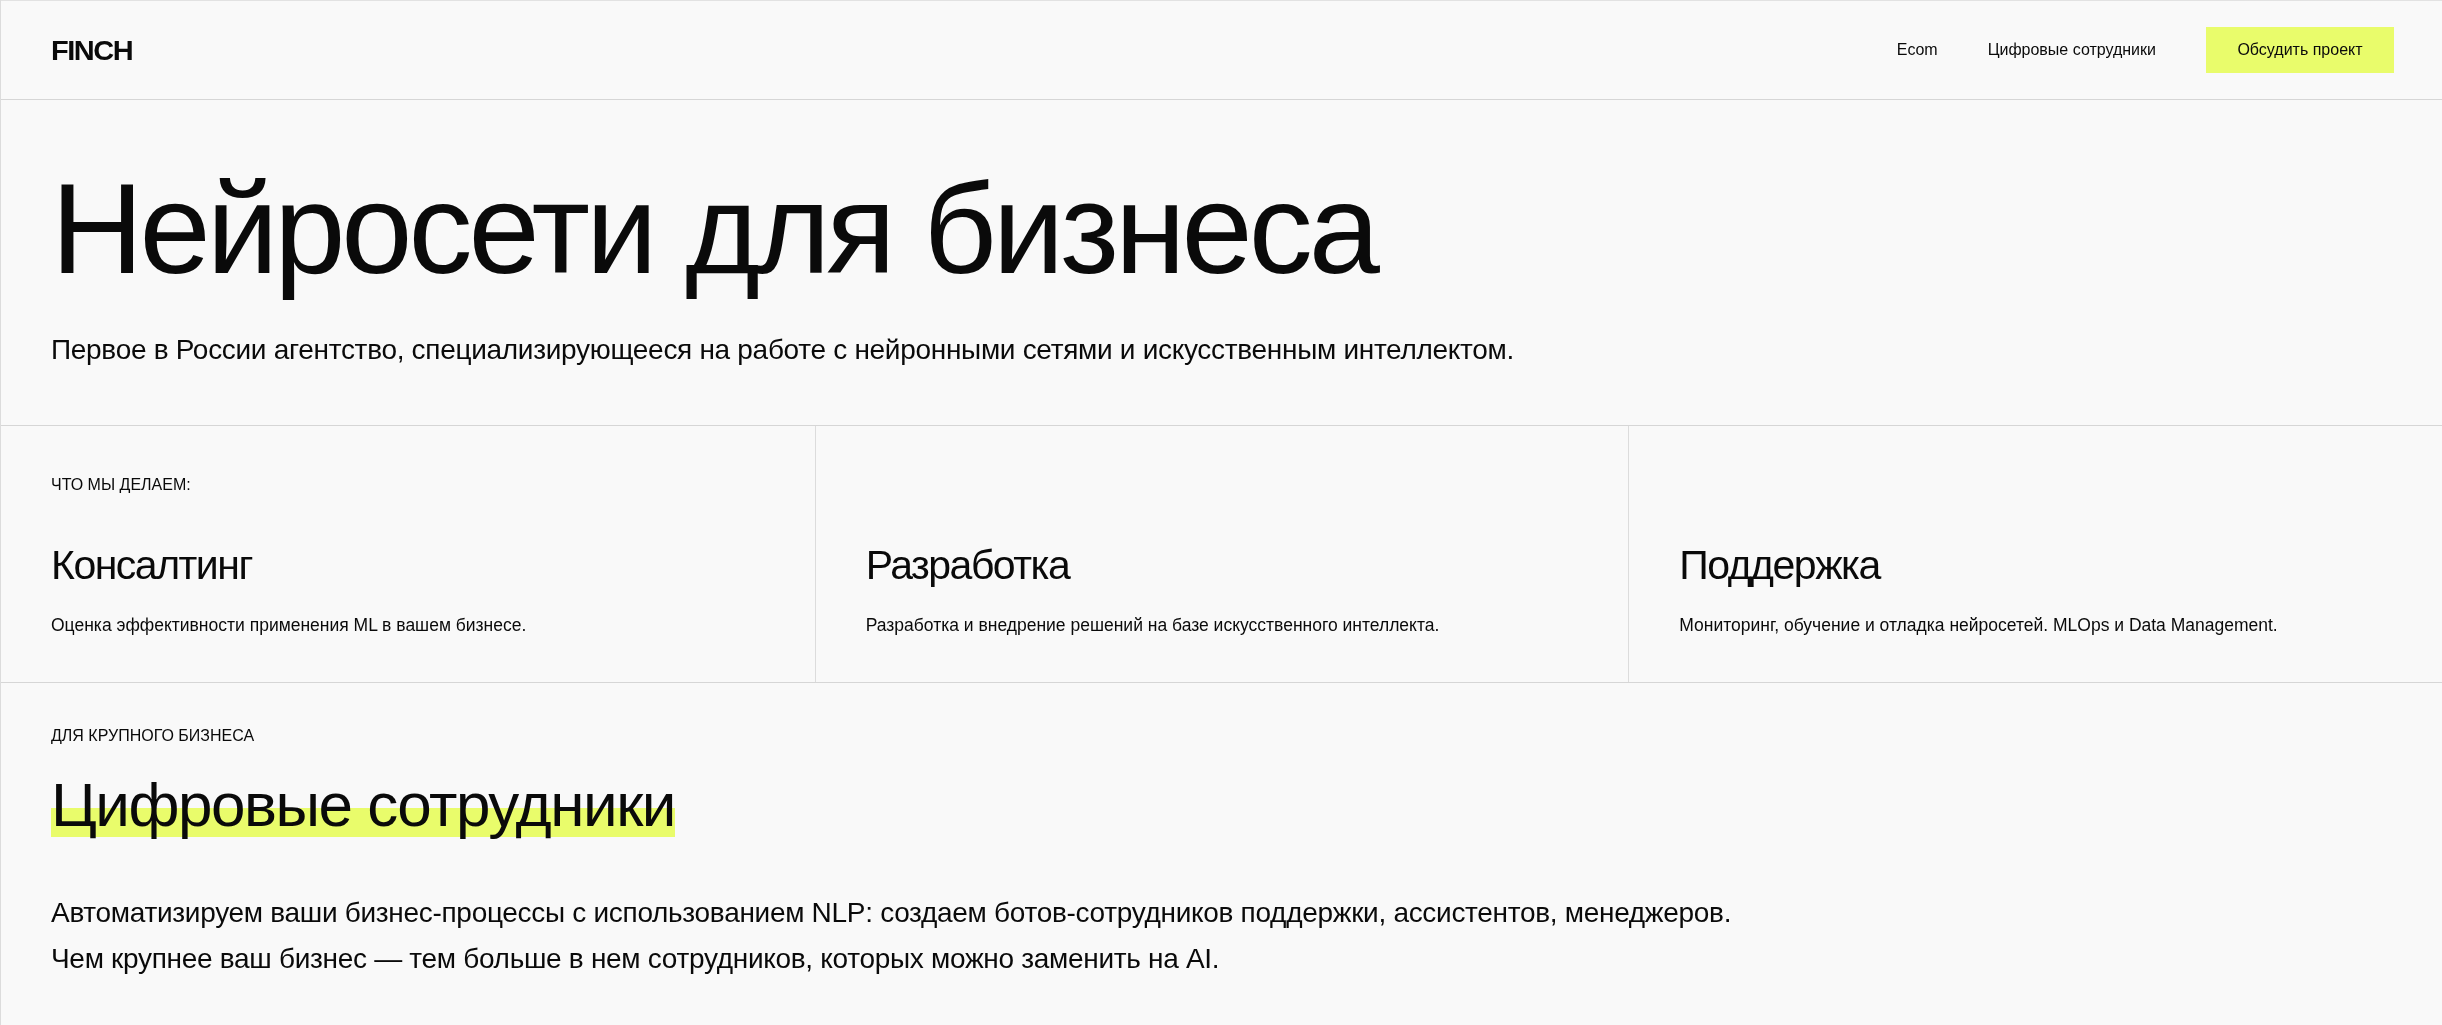 The height and width of the screenshot is (1025, 2442). Describe the element at coordinates (1979, 625) in the screenshot. I see `service-description: Мониторинг, обучение и отладка нейросетей. MLOps и Data Management.` at that location.